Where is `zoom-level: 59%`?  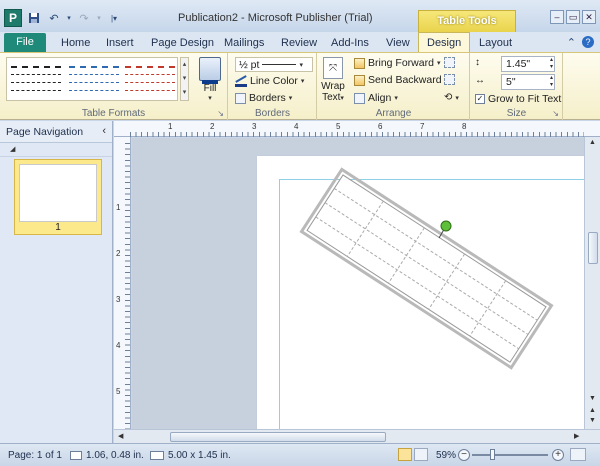
zoom-level: 59% is located at coordinates (446, 455).